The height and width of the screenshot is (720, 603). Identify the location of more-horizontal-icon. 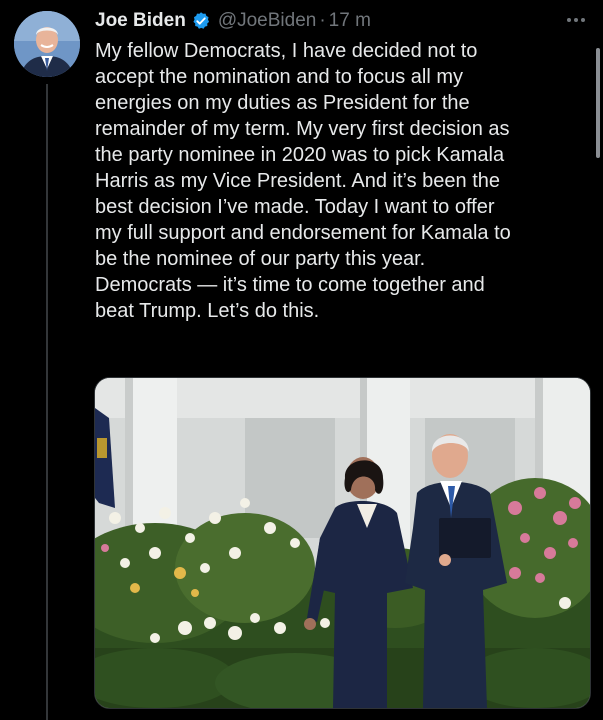
(576, 20).